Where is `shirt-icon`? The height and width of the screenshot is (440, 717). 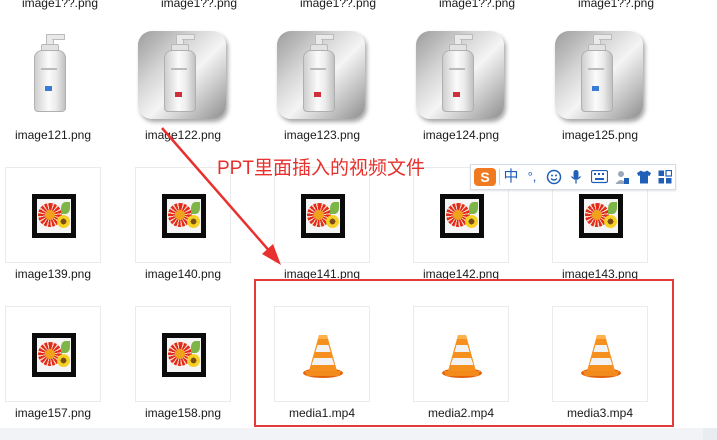 shirt-icon is located at coordinates (644, 177).